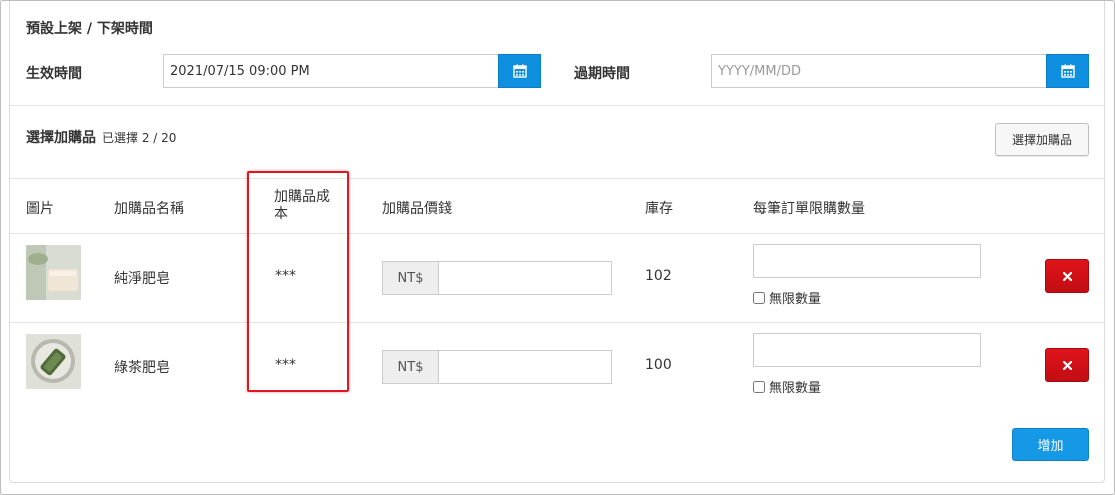 Image resolution: width=1115 pixels, height=495 pixels. Describe the element at coordinates (89, 29) in the screenshot. I see `schedule-title: 預設上架 / 下架時間` at that location.